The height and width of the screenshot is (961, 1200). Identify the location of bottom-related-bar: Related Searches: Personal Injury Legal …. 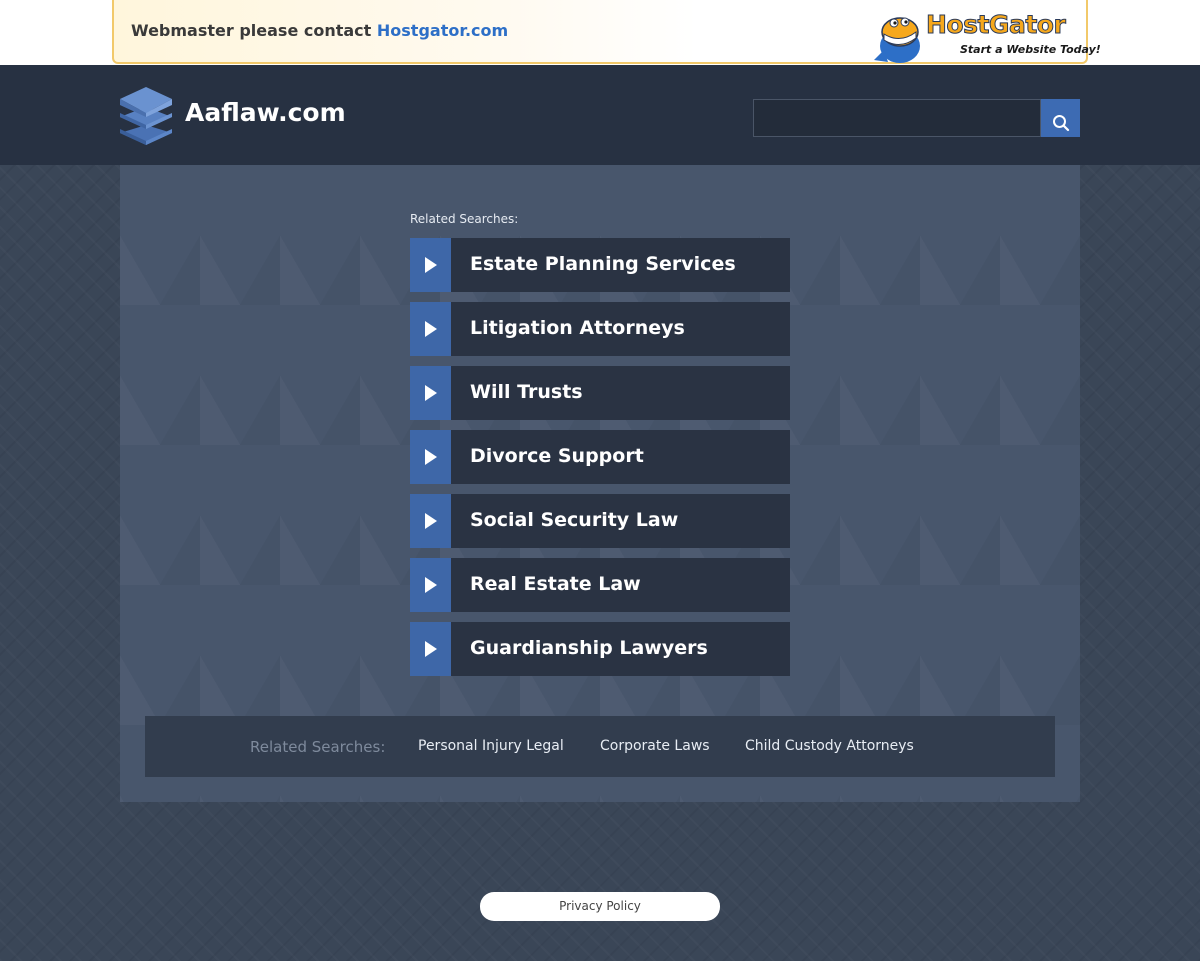
(600, 746).